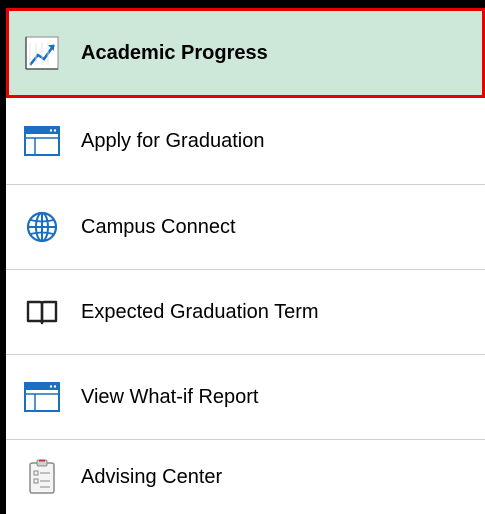 The height and width of the screenshot is (514, 485). I want to click on menu-item-advising-center: Advising Center, so click(245, 477).